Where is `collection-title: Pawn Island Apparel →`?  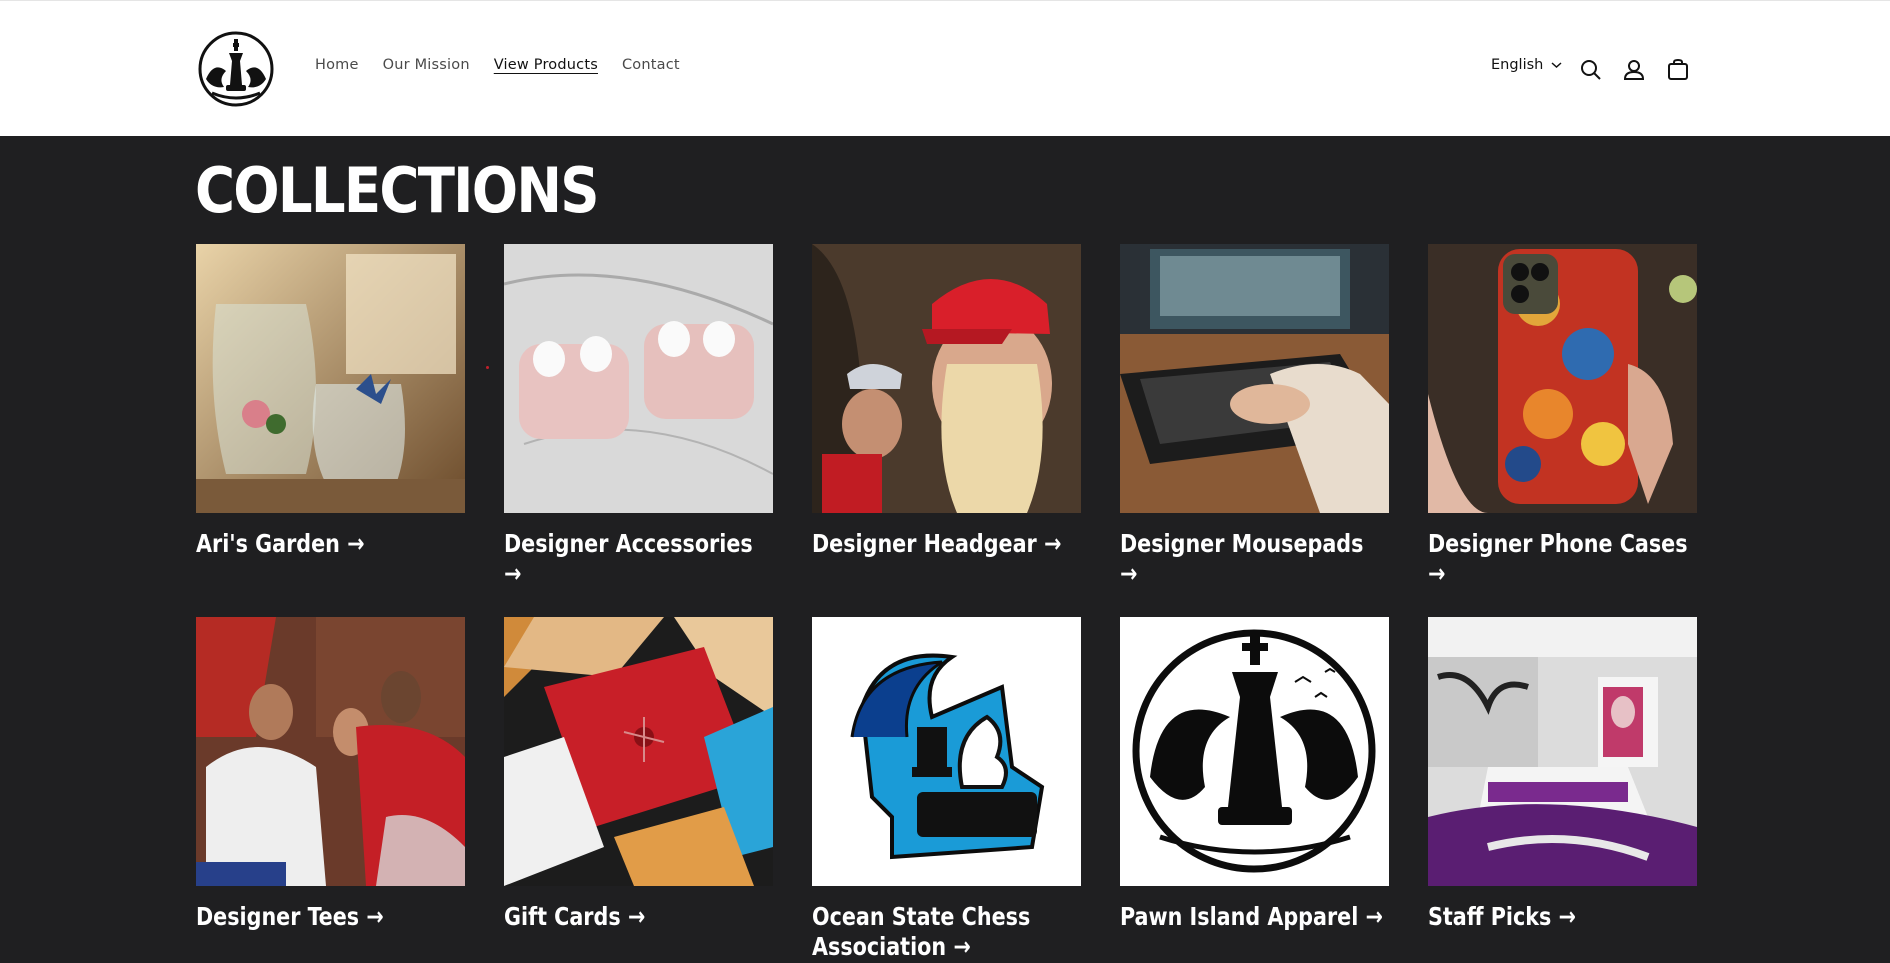
collection-title: Pawn Island Apparel → is located at coordinates (1253, 917).